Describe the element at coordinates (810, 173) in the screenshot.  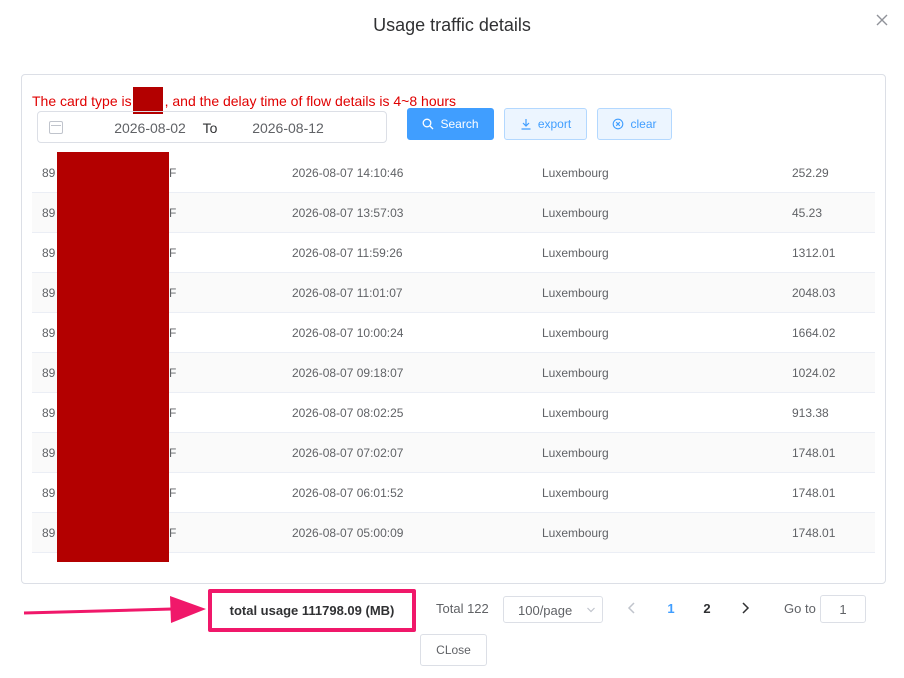
I see `usage-cell: 252.29` at that location.